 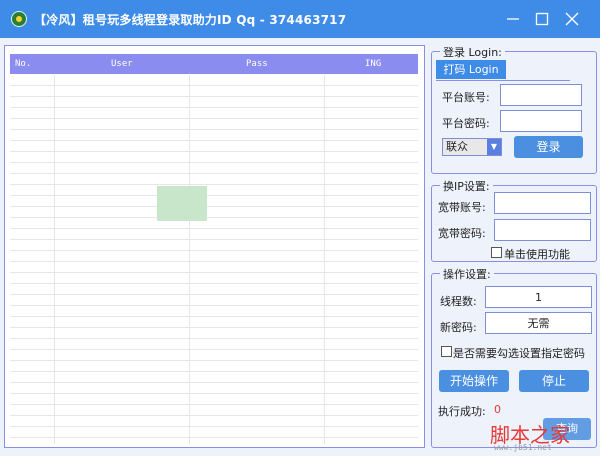 What do you see at coordinates (373, 64) in the screenshot?
I see `column-header-ing: ING` at bounding box center [373, 64].